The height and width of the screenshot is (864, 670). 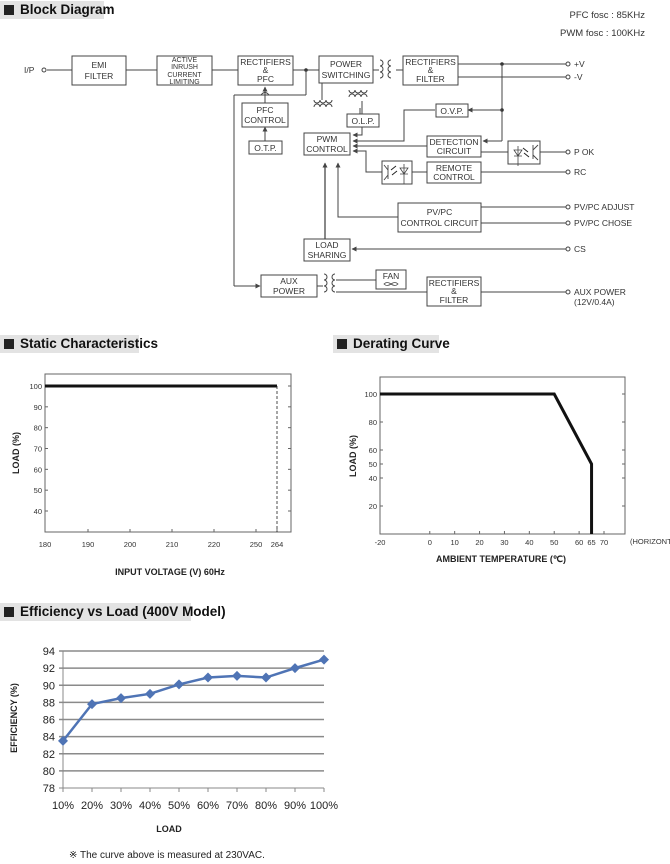 I want to click on derating-y-tick-label: 60, so click(x=373, y=450).